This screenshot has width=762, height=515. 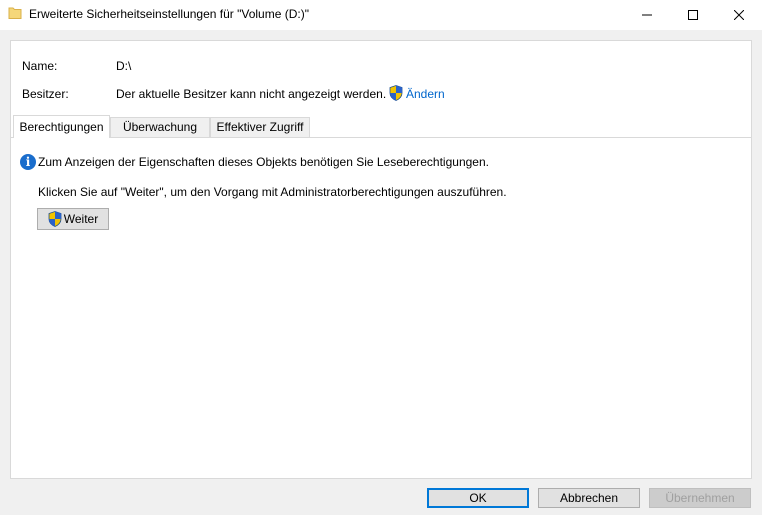 I want to click on owner-label: Besitzer:, so click(x=45, y=94).